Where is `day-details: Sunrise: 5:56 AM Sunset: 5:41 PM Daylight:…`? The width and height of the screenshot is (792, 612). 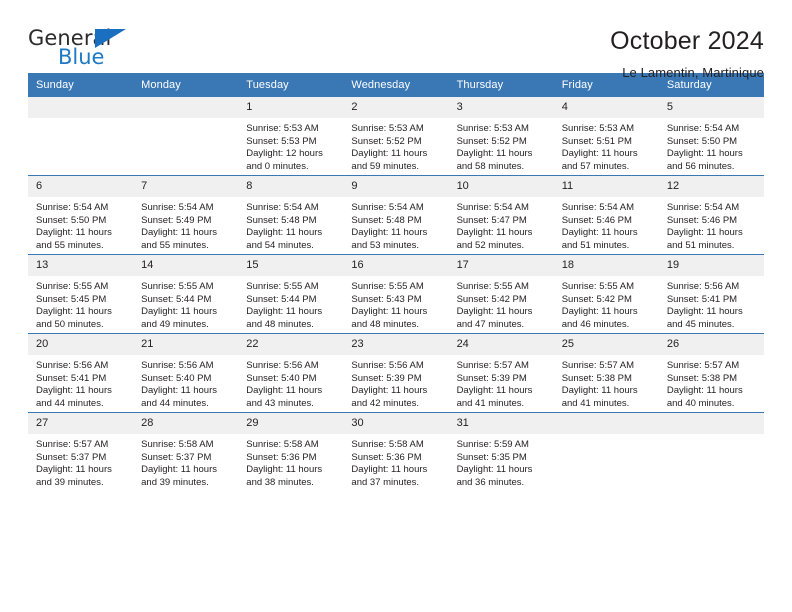
day-details: Sunrise: 5:56 AM Sunset: 5:41 PM Daylight:… is located at coordinates (80, 382).